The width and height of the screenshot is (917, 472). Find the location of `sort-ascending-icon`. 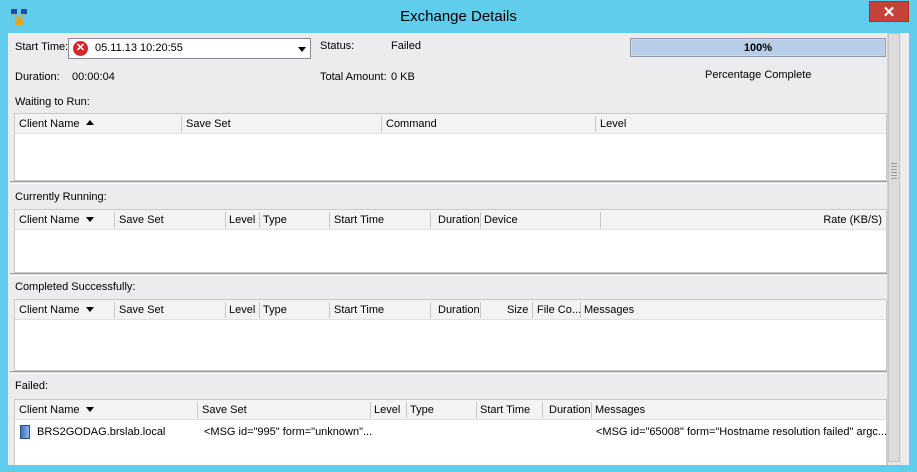

sort-ascending-icon is located at coordinates (89, 122).